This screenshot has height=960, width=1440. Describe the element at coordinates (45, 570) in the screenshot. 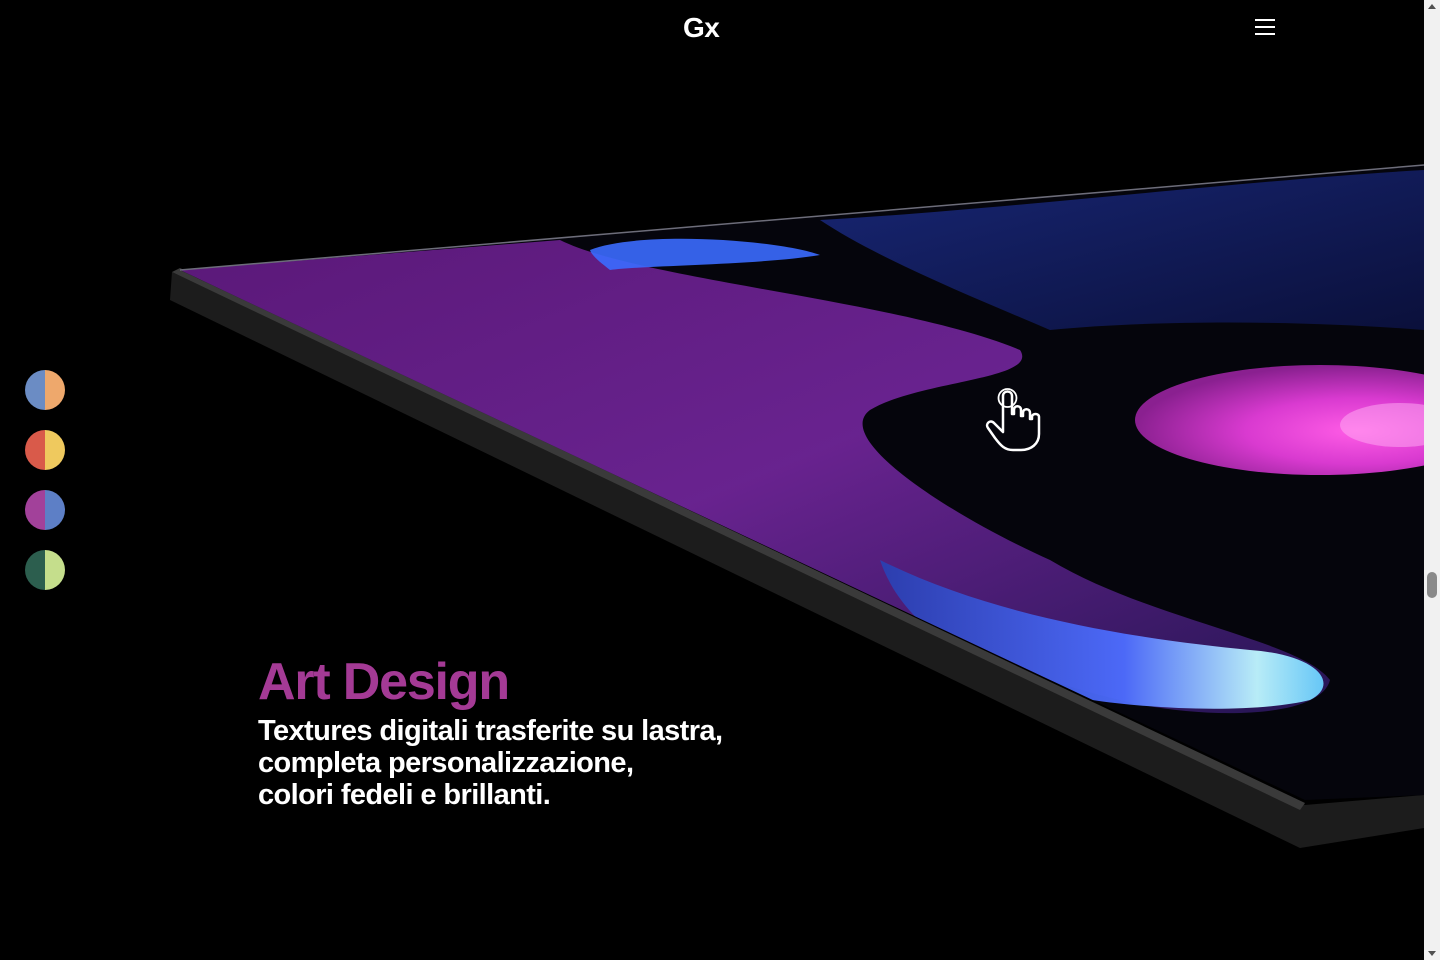

I see `swatch-green-lime` at that location.